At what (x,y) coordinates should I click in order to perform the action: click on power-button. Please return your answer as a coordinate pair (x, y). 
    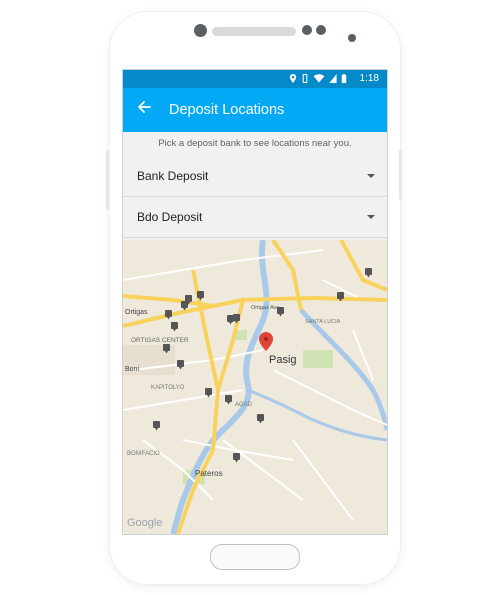
    Looking at the image, I should click on (400, 175).